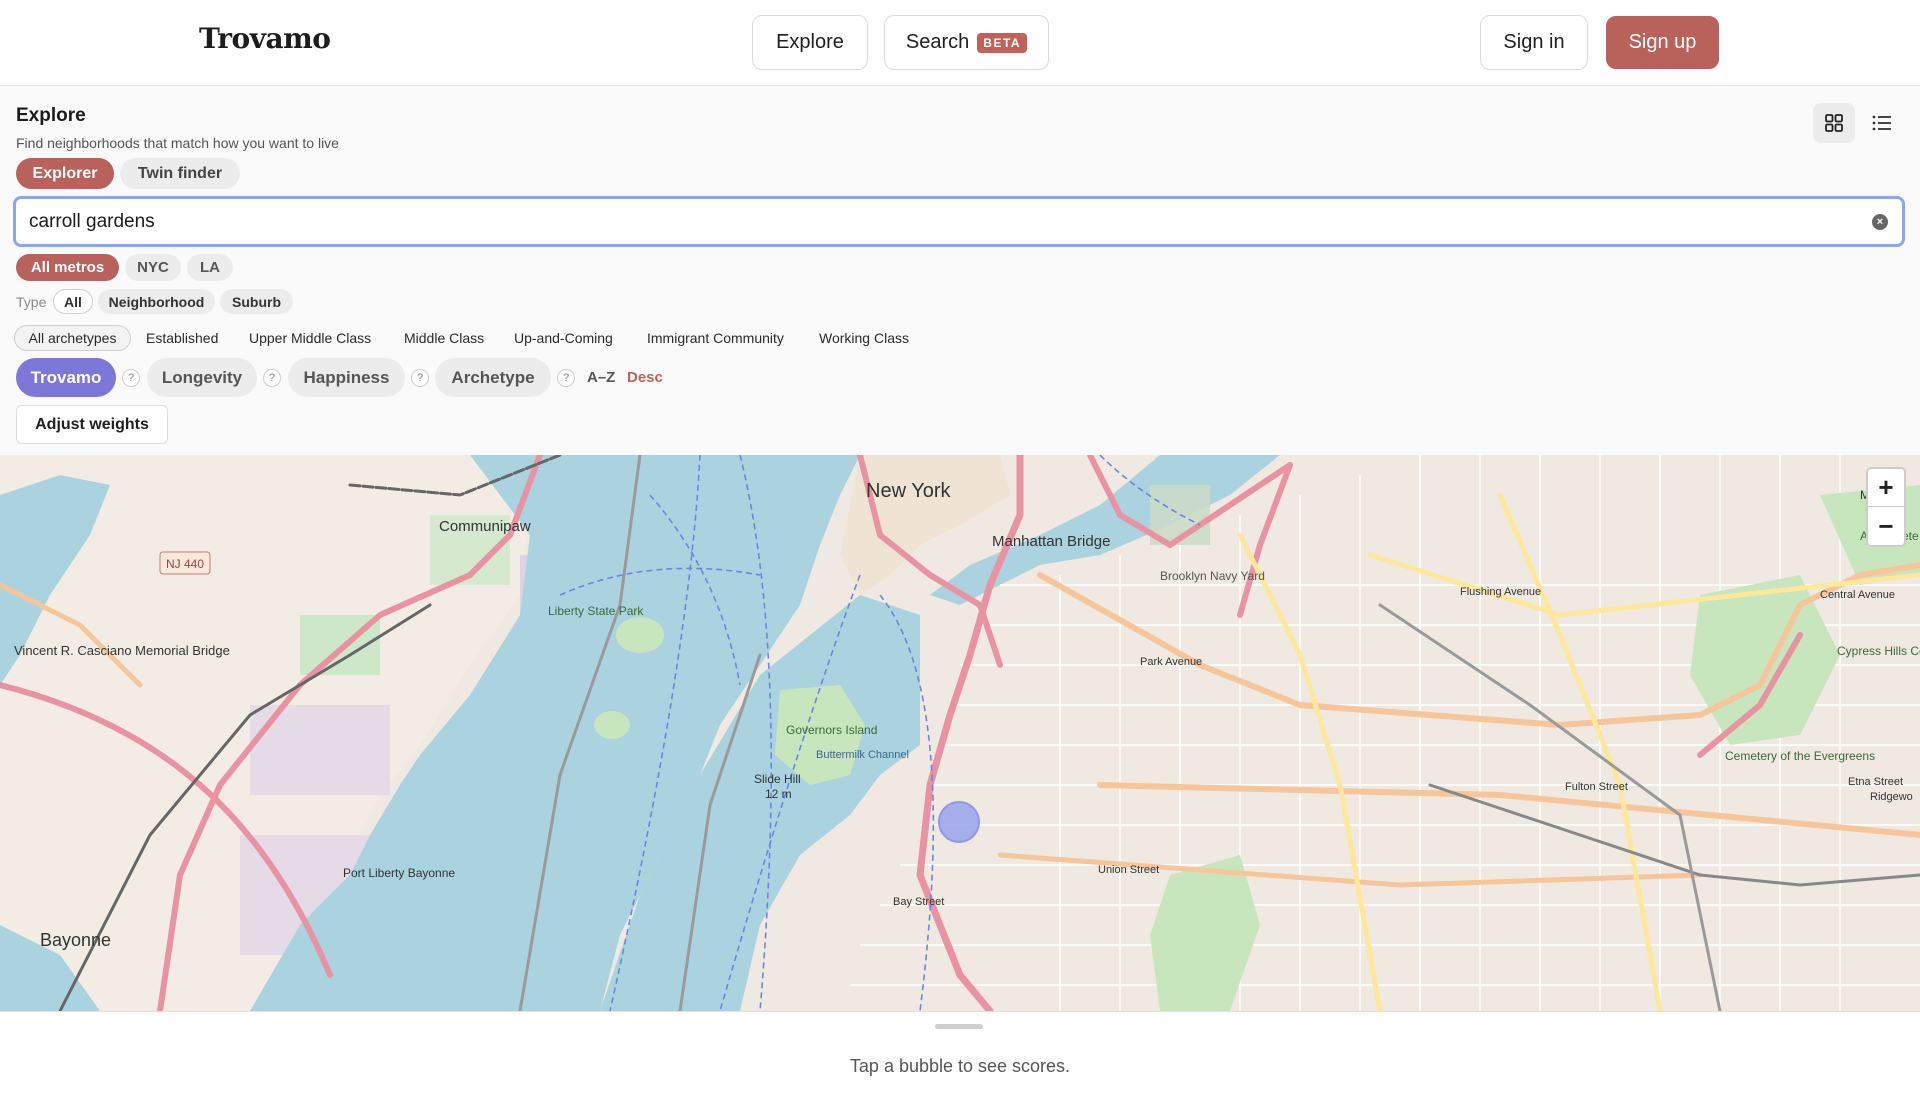 This screenshot has height=1104, width=1920. Describe the element at coordinates (1662, 42) in the screenshot. I see `sign-up-button: Sign up` at that location.